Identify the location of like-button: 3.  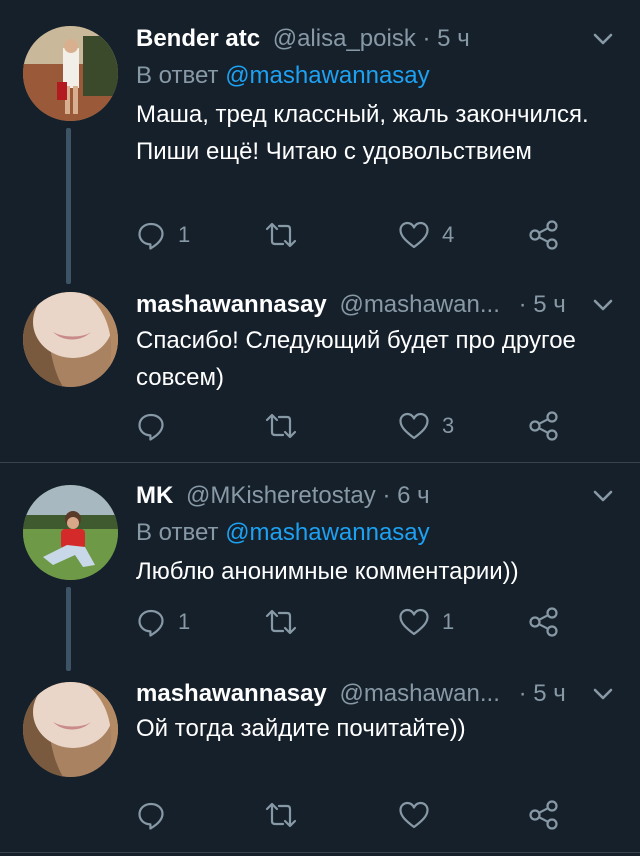
(426, 426).